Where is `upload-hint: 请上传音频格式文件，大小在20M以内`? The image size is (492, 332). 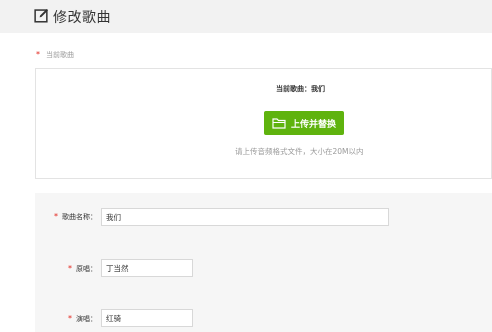 upload-hint: 请上传音频格式文件，大小在20M以内 is located at coordinates (299, 151).